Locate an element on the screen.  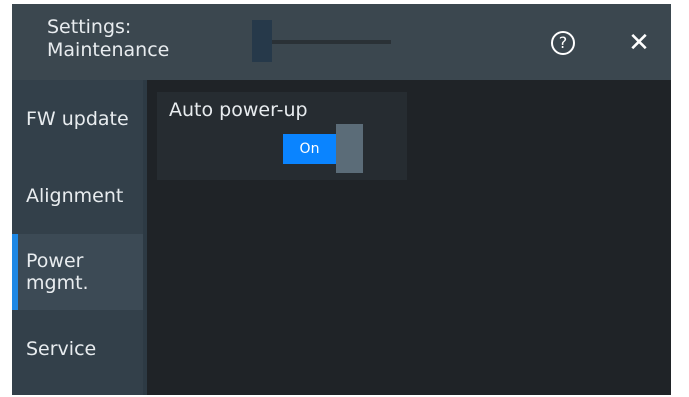
sidebar-item-power-mgmt: Power mgmt. is located at coordinates (77, 272).